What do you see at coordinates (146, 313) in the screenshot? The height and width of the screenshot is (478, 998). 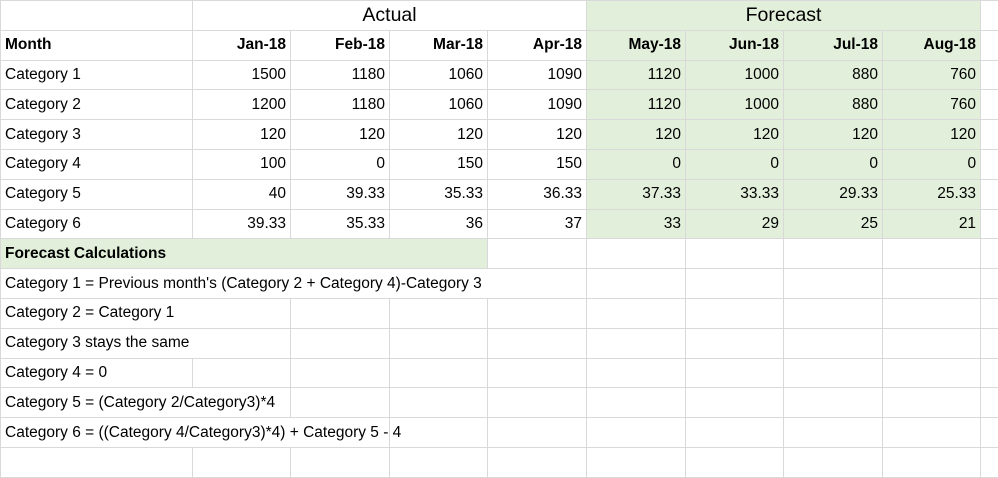 I see `calculation-note: Category 2 = Category 1` at bounding box center [146, 313].